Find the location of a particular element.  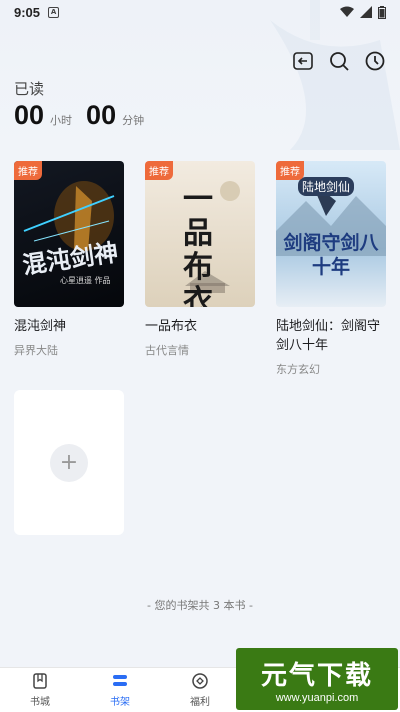

notification-a-icon: A is located at coordinates (54, 12).